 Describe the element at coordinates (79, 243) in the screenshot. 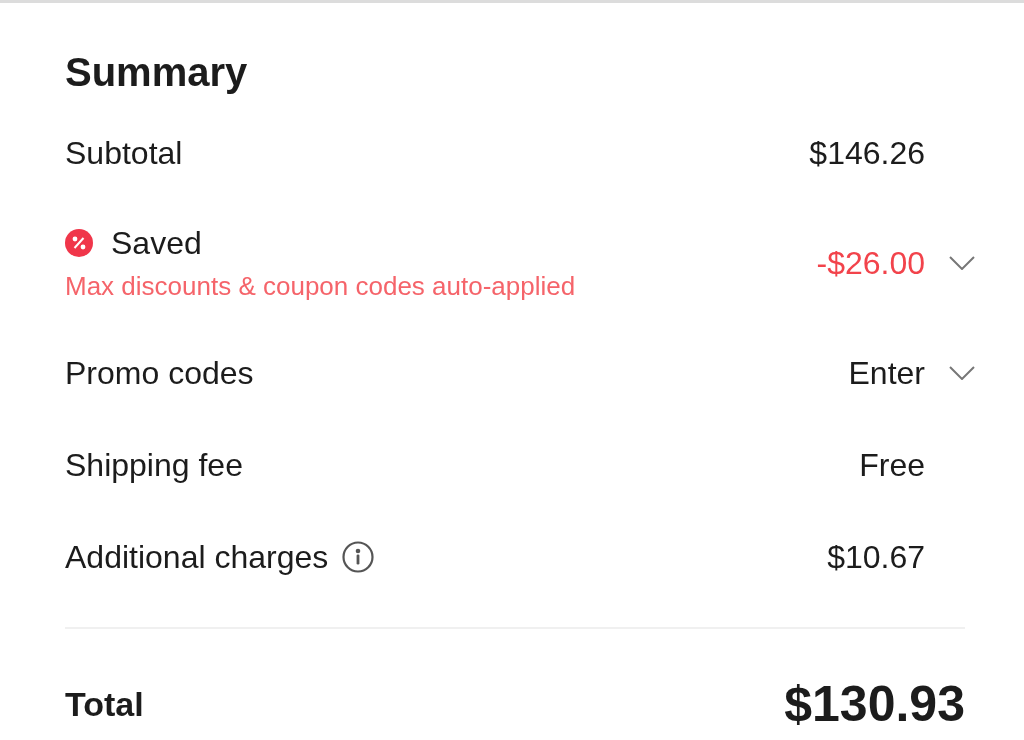

I see `percent-icon` at that location.